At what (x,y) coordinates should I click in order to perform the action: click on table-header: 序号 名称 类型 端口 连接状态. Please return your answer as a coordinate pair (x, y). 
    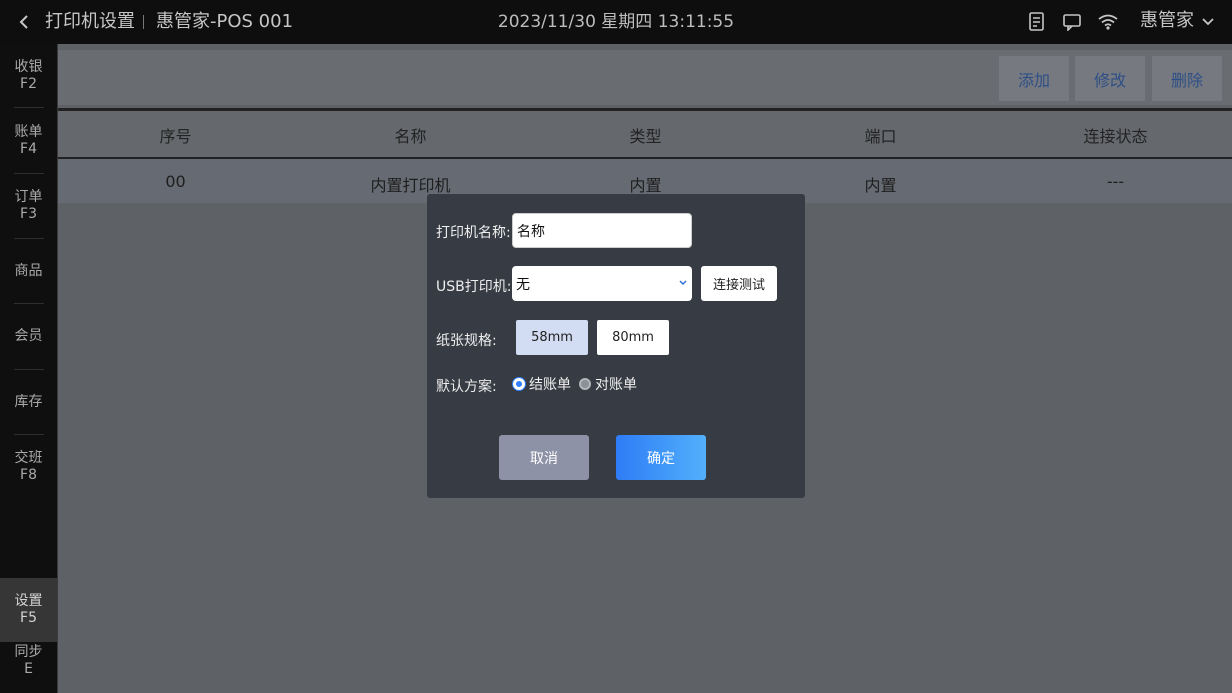
    Looking at the image, I should click on (645, 134).